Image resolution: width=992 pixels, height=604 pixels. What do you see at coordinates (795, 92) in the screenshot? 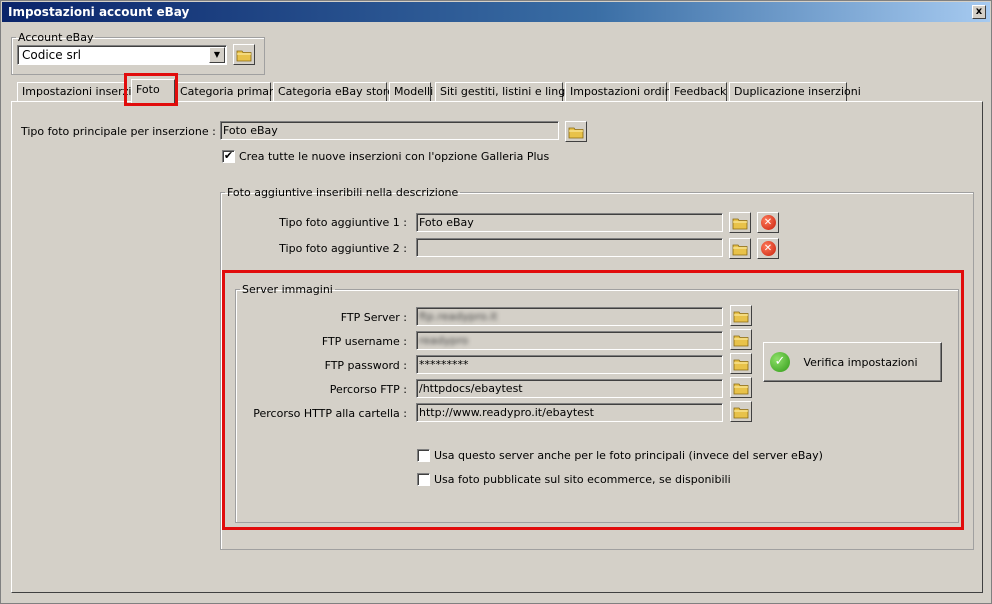
I see `tab-duplicazione-inserzioni: Duplicazione inserzioni` at bounding box center [795, 92].